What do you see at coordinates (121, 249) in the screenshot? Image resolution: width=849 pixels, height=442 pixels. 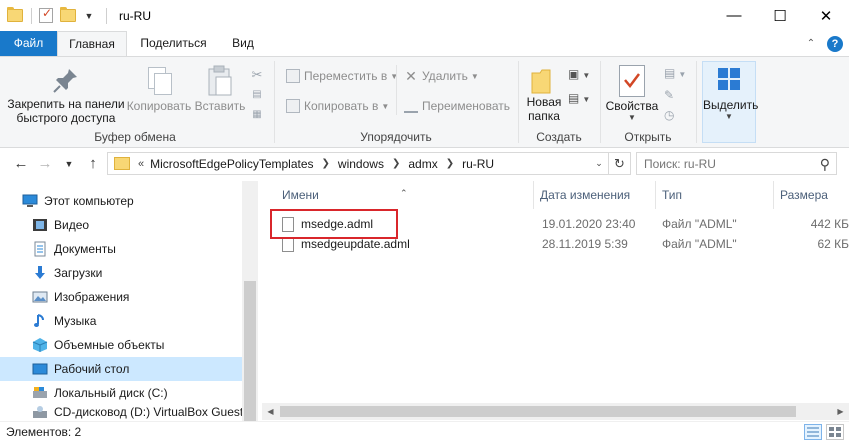 I see `nav-item-documents: Документы` at bounding box center [121, 249].